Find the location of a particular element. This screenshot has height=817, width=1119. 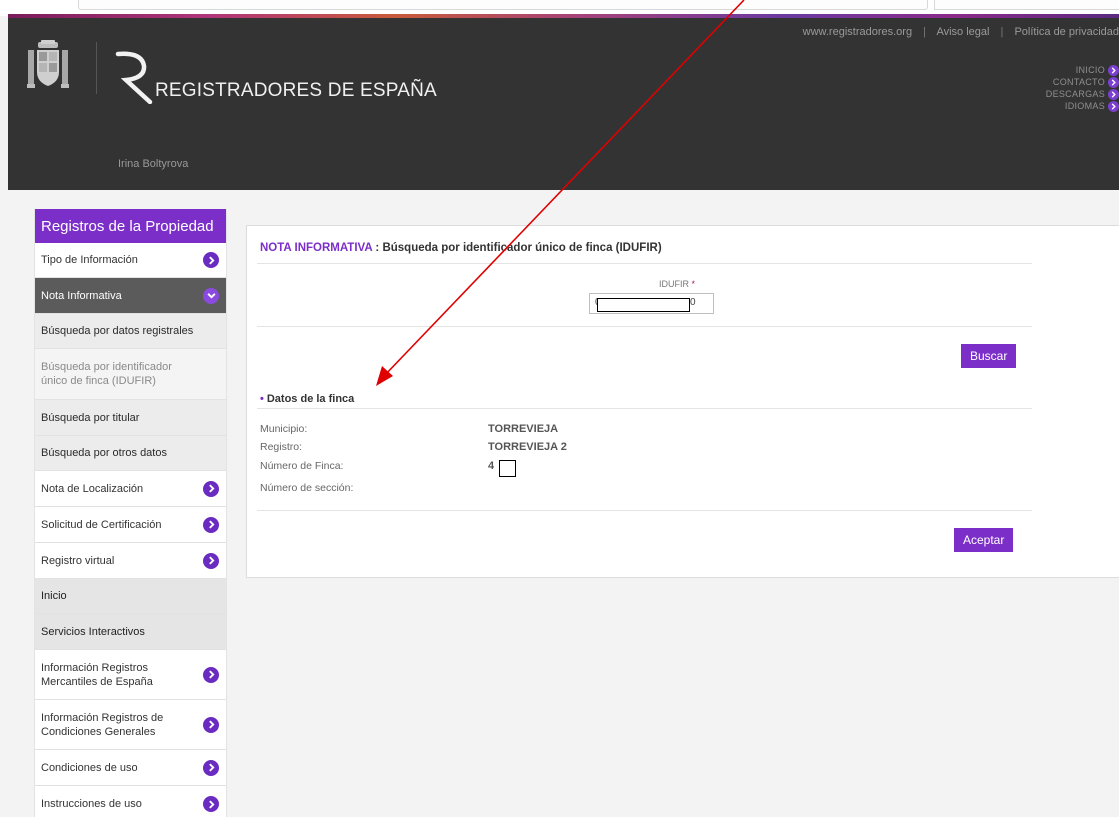

sidebar-item-label: Nota de Localización is located at coordinates (92, 488).